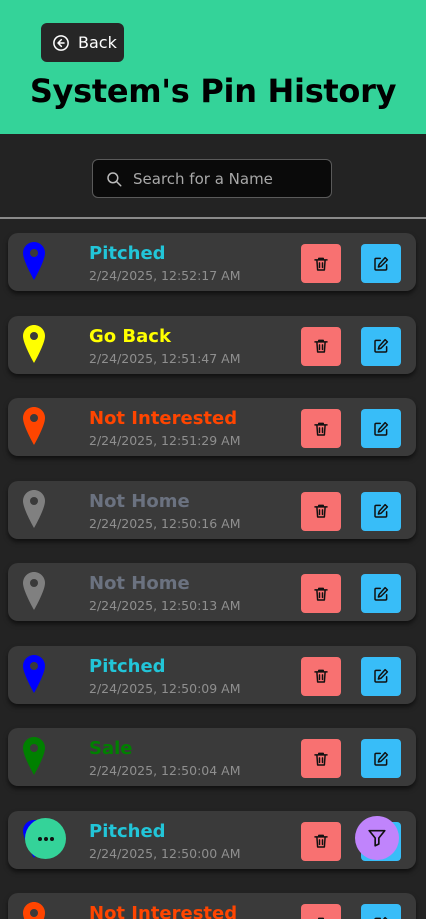 The height and width of the screenshot is (919, 426). What do you see at coordinates (165, 523) in the screenshot?
I see `pin-timestamp: 2/24/2025, 12:50:16 AM` at bounding box center [165, 523].